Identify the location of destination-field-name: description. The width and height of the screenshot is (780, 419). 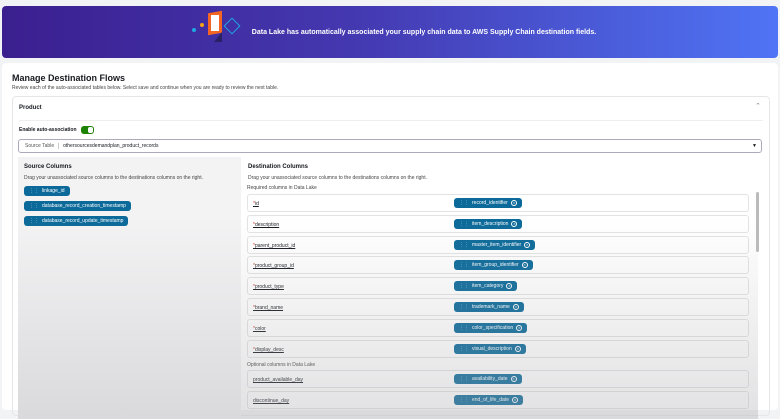
(267, 224).